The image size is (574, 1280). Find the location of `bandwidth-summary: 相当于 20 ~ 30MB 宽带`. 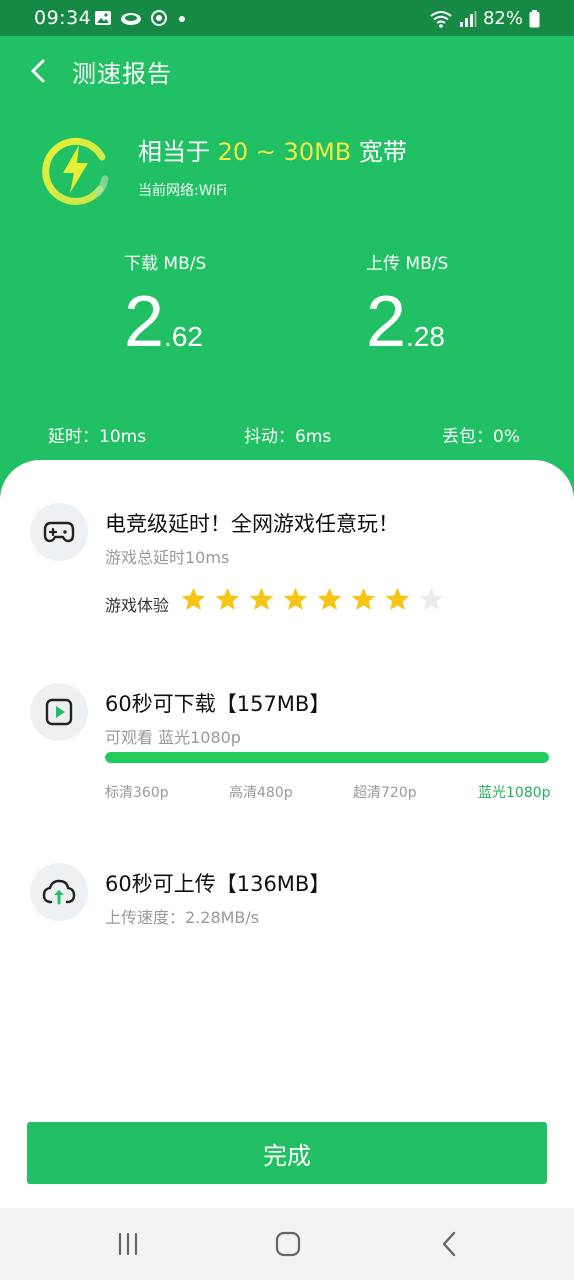

bandwidth-summary: 相当于 20 ~ 30MB 宽带 is located at coordinates (272, 149).